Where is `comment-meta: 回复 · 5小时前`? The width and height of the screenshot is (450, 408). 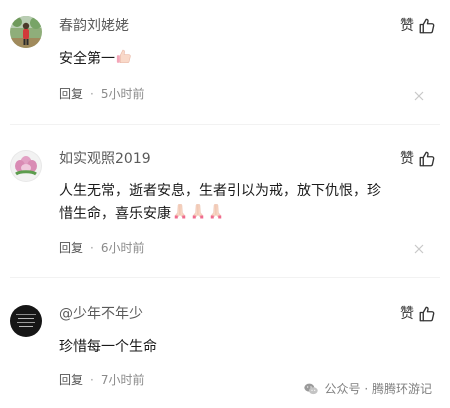 comment-meta: 回复 · 5小时前 is located at coordinates (101, 94).